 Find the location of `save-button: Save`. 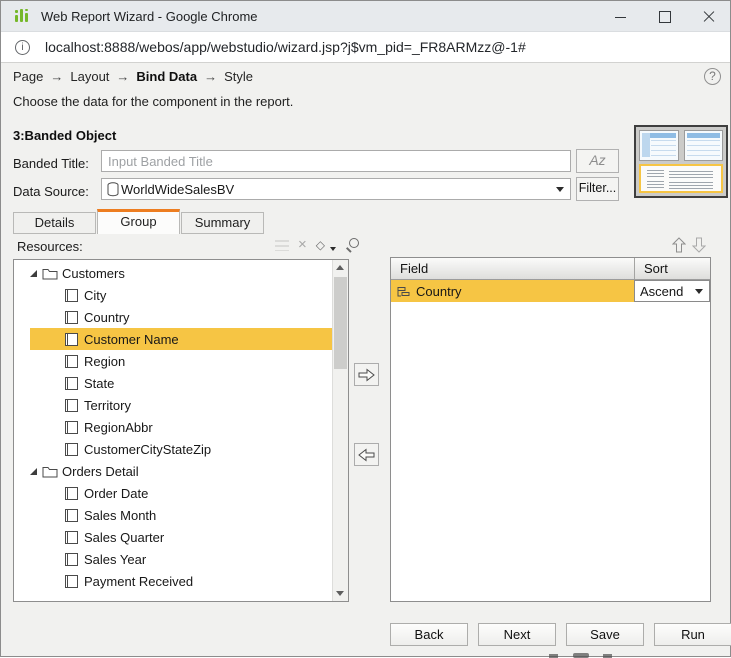

save-button: Save is located at coordinates (605, 634).